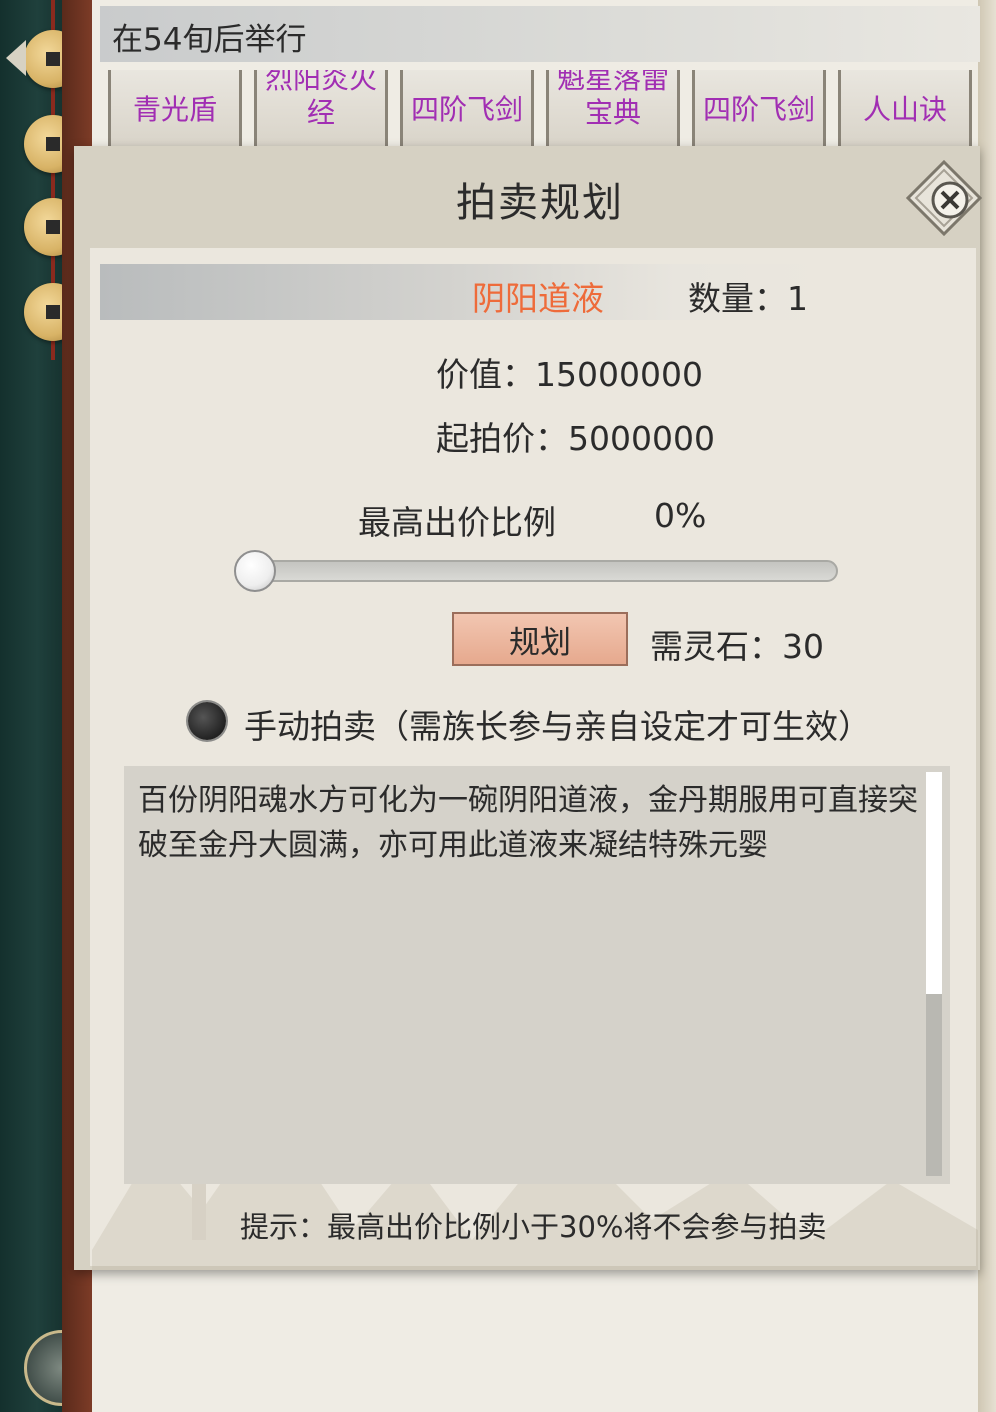 This screenshot has width=996, height=1412. I want to click on tab-label: 青光盾, so click(174, 109).